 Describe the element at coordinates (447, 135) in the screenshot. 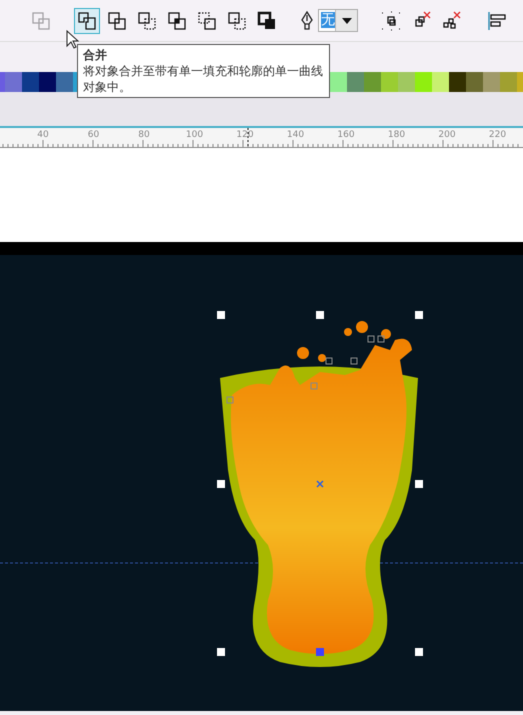

I see `ruler-label: 200` at that location.